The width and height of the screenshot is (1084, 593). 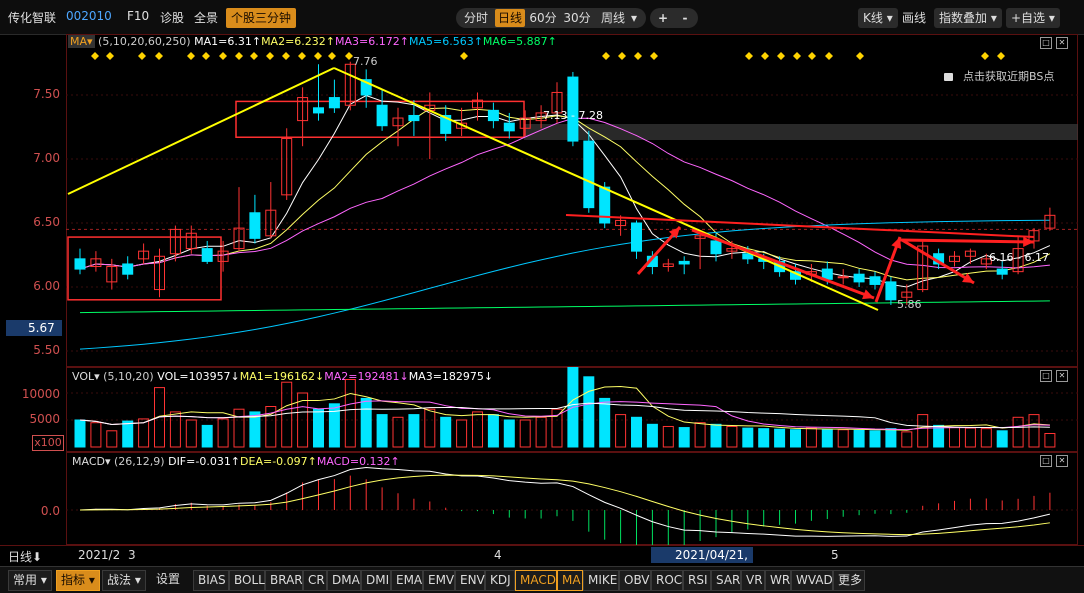 I want to click on common-menu-button: 常用 ▾, so click(x=30, y=580).